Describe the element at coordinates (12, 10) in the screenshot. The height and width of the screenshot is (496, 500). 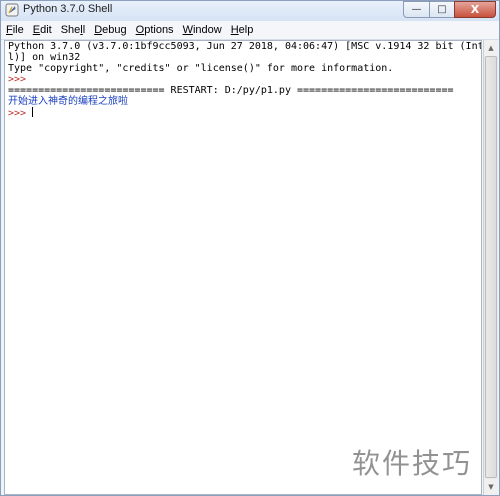
I see `python-feather-icon` at that location.